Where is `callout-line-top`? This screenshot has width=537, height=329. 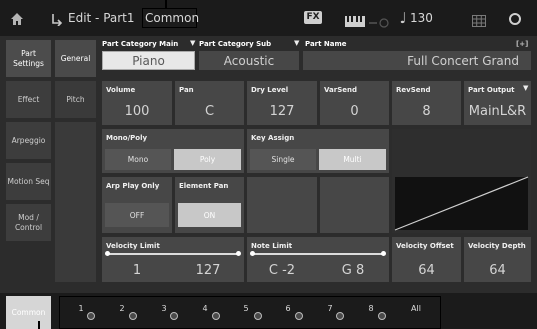
callout-line-top is located at coordinates (166, 4).